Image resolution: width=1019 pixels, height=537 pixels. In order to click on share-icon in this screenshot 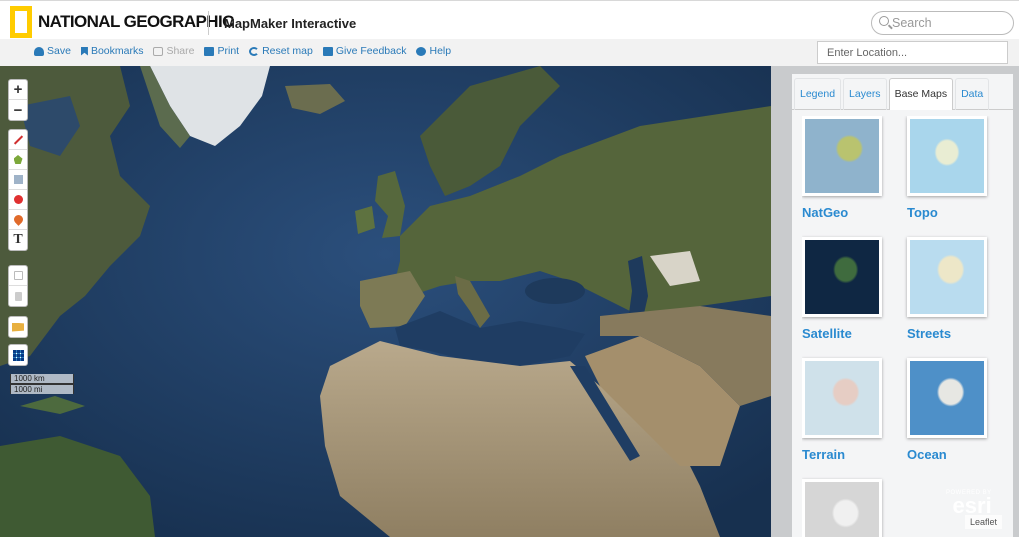, I will do `click(158, 51)`.